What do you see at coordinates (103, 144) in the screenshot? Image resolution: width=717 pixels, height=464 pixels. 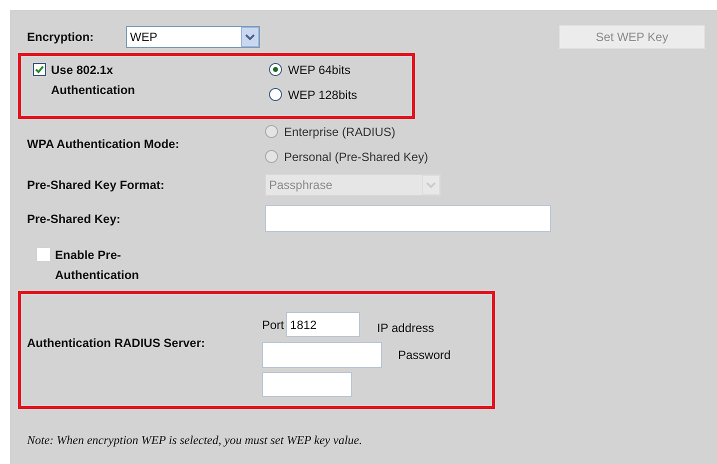 I see `wpa-mode-label: WPA Authentication Mode:` at bounding box center [103, 144].